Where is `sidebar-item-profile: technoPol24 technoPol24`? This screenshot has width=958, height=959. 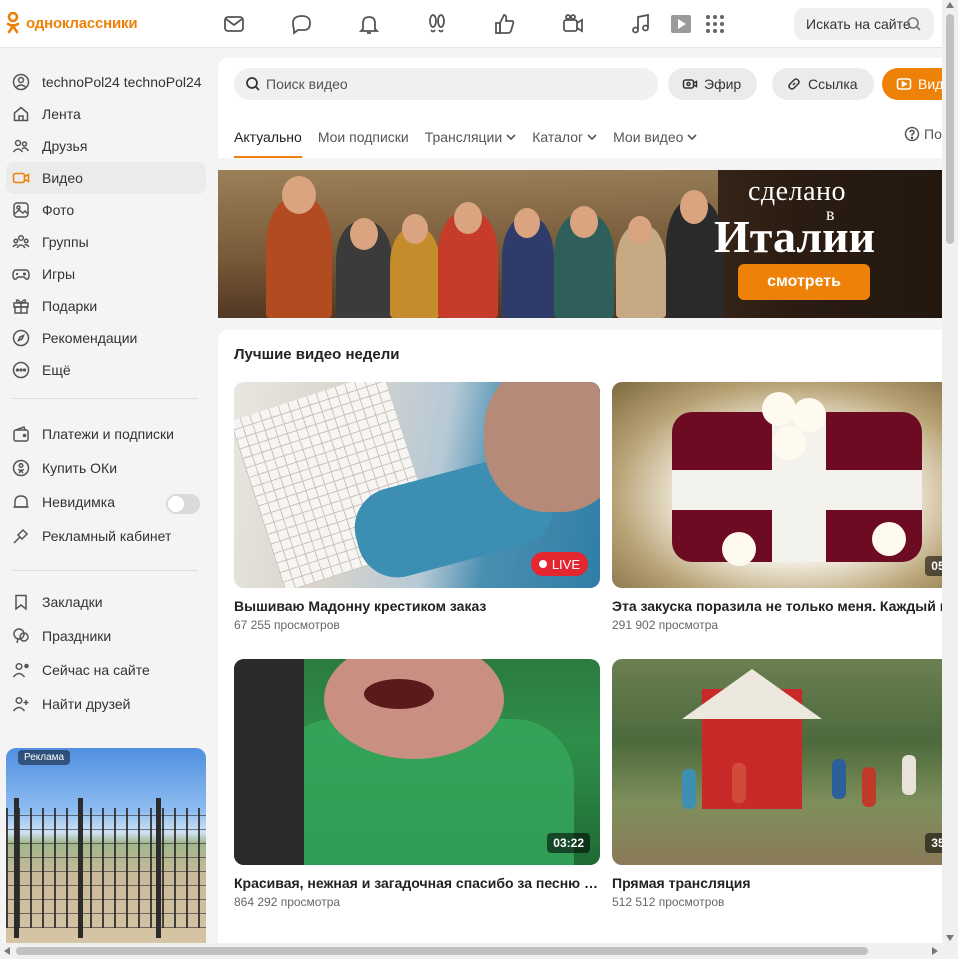
sidebar-item-profile: technoPol24 technoPol24 is located at coordinates (106, 82).